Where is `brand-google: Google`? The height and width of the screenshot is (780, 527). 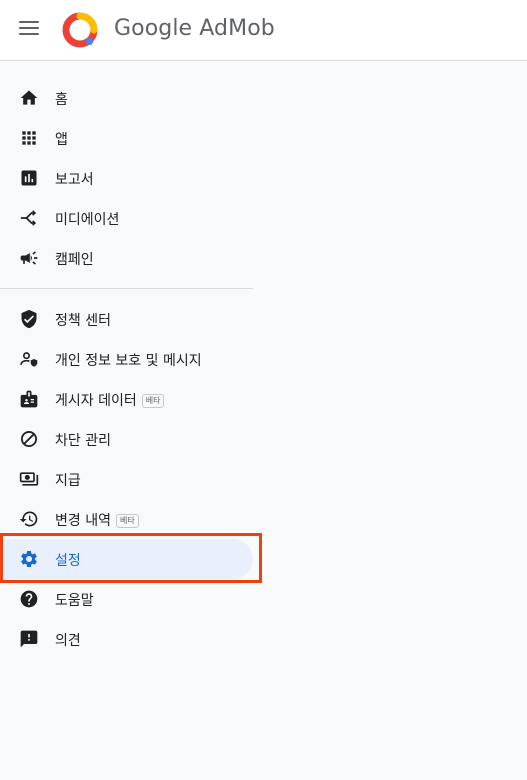 brand-google: Google is located at coordinates (153, 28).